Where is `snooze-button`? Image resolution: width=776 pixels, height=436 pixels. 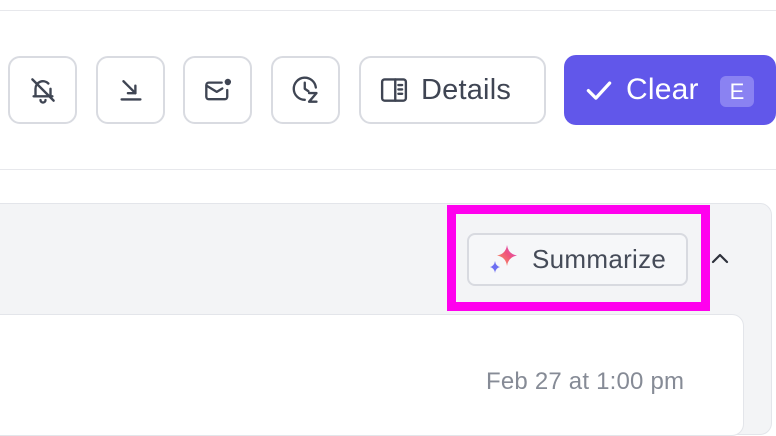 snooze-button is located at coordinates (305, 90).